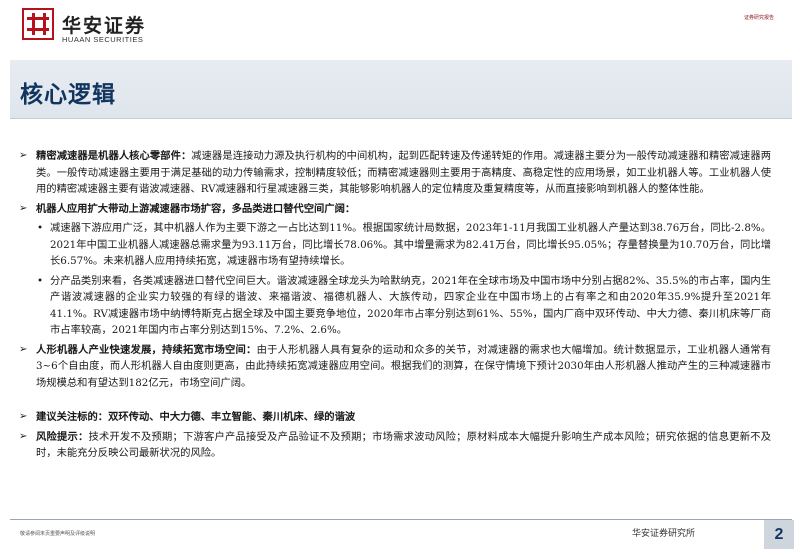 This screenshot has height=555, width=802. What do you see at coordinates (401, 519) in the screenshot?
I see `footer-divider` at bounding box center [401, 519].